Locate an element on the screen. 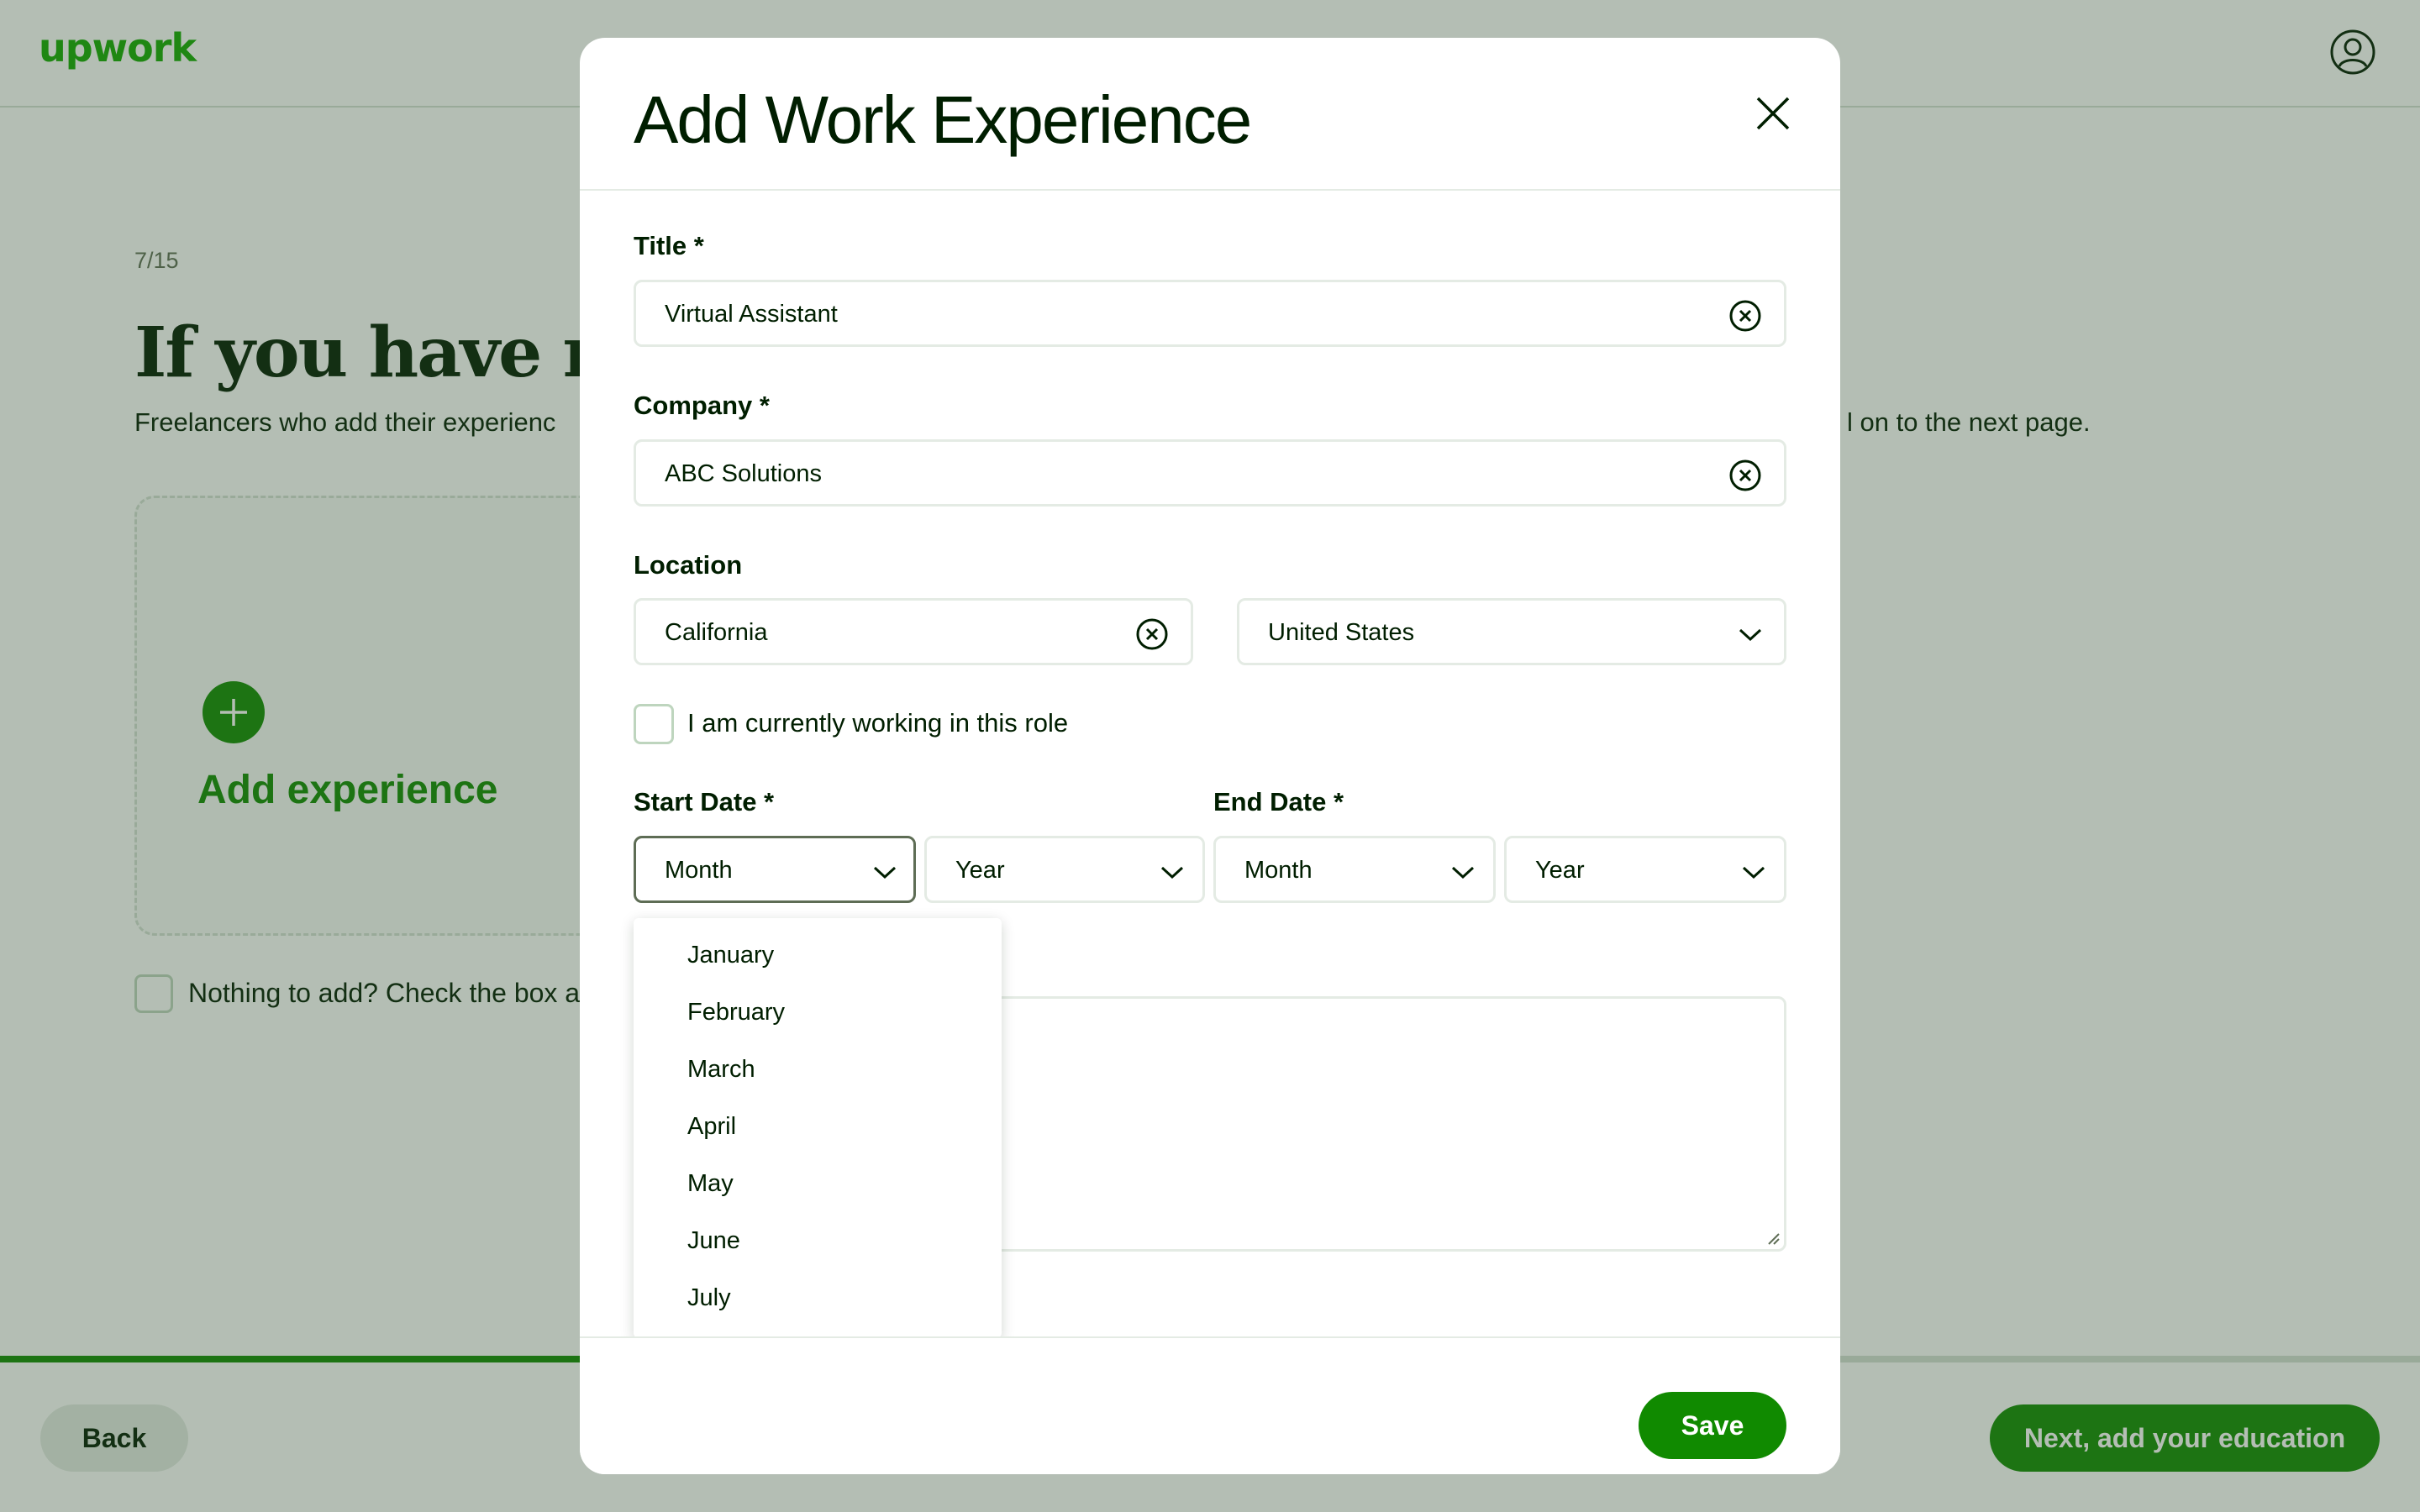 Image resolution: width=2420 pixels, height=1512 pixels. resize-handle-icon is located at coordinates (1772, 1237).